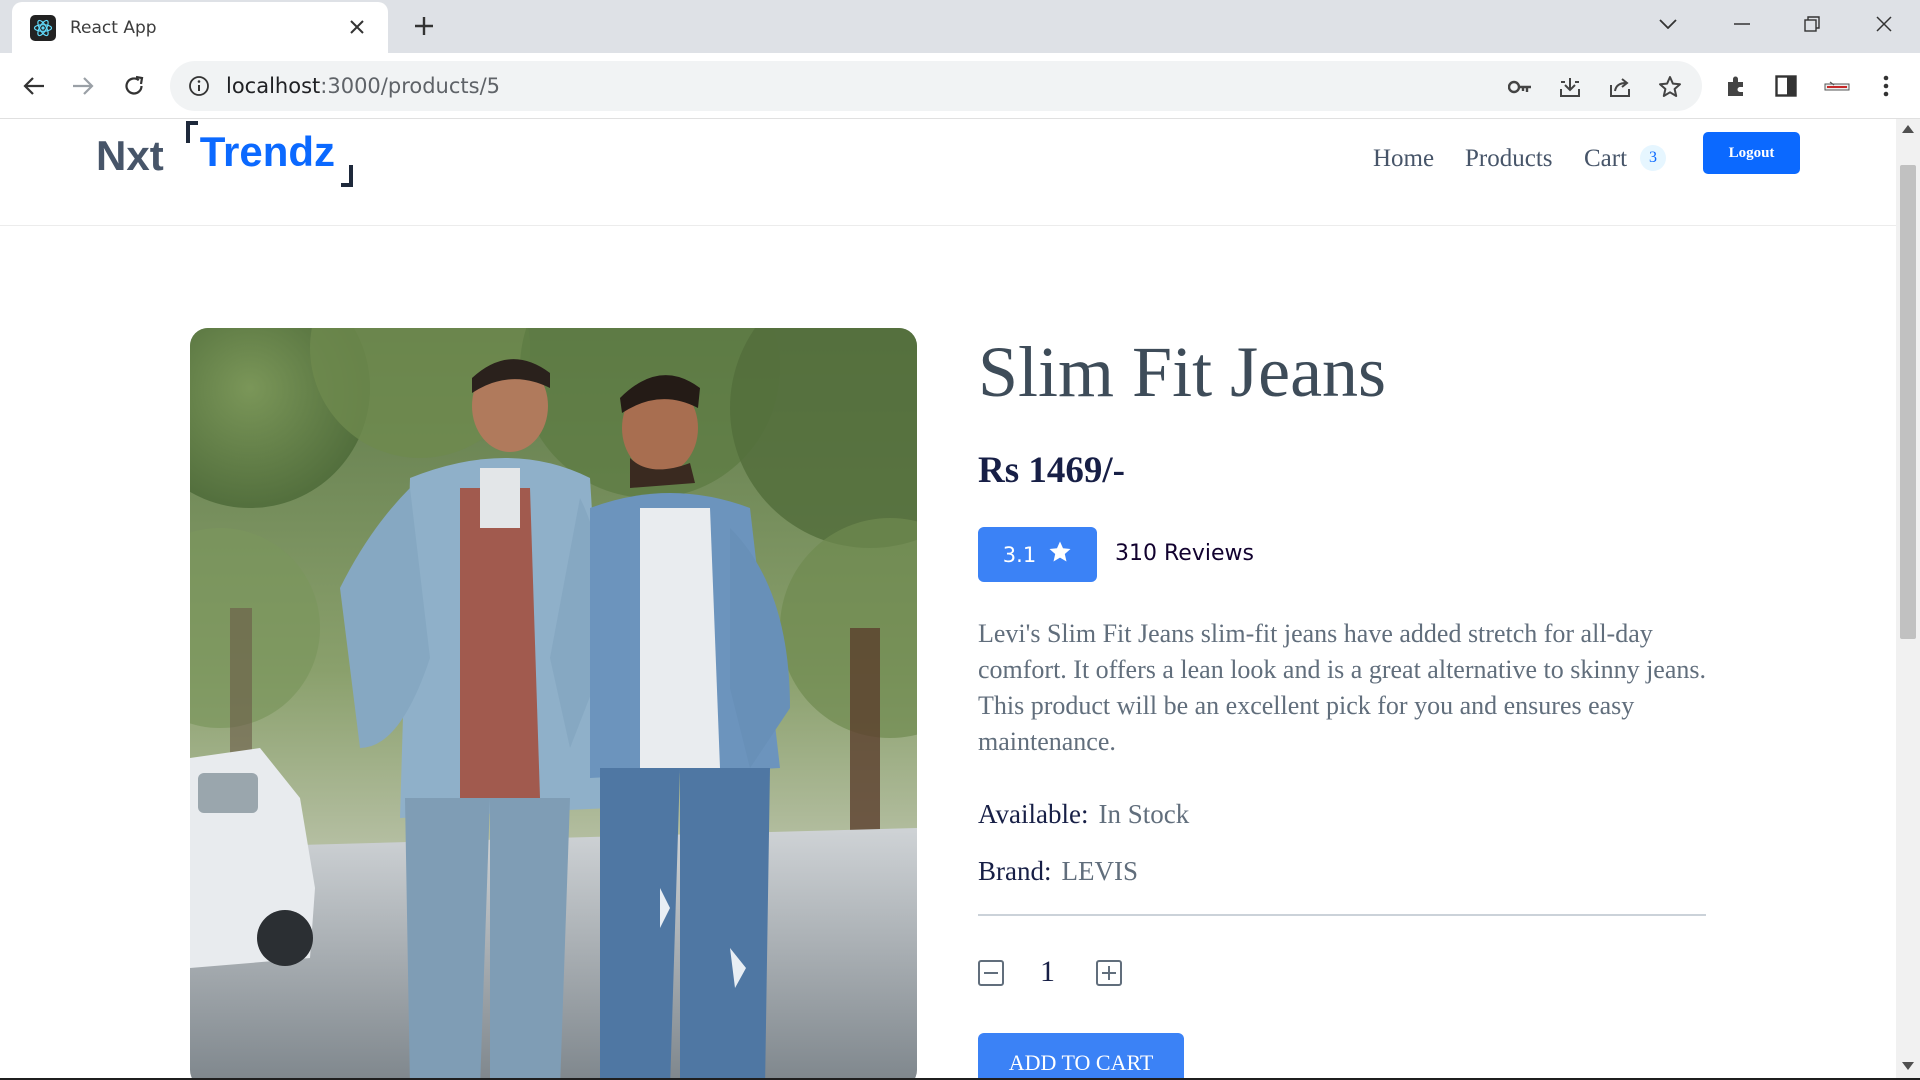 The width and height of the screenshot is (1920, 1080). What do you see at coordinates (1670, 87) in the screenshot?
I see `bookmark-star-icon` at bounding box center [1670, 87].